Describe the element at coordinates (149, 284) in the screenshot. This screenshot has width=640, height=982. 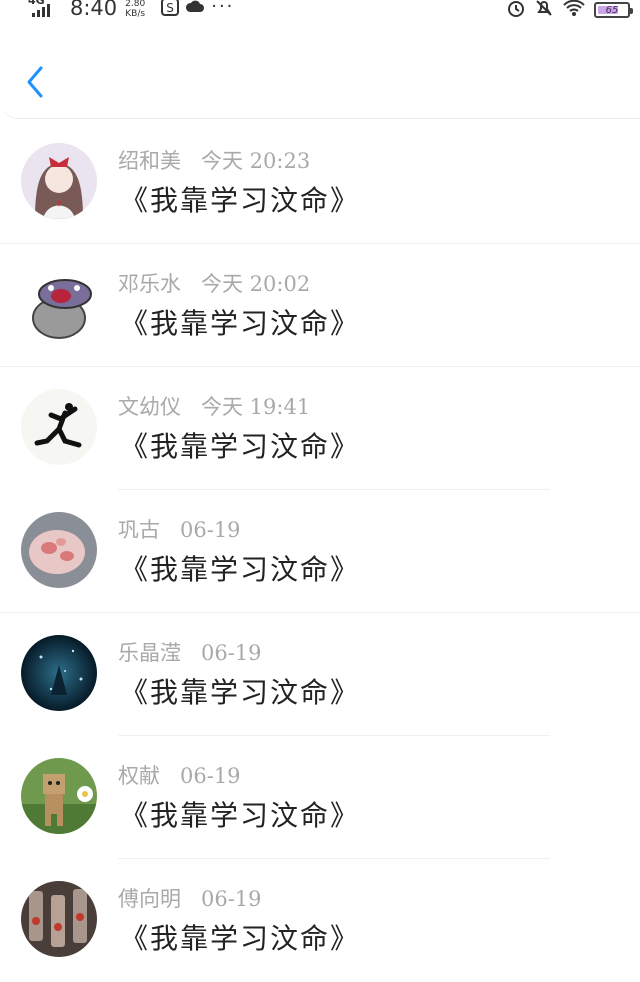
I see `user-name: 邓乐水` at that location.